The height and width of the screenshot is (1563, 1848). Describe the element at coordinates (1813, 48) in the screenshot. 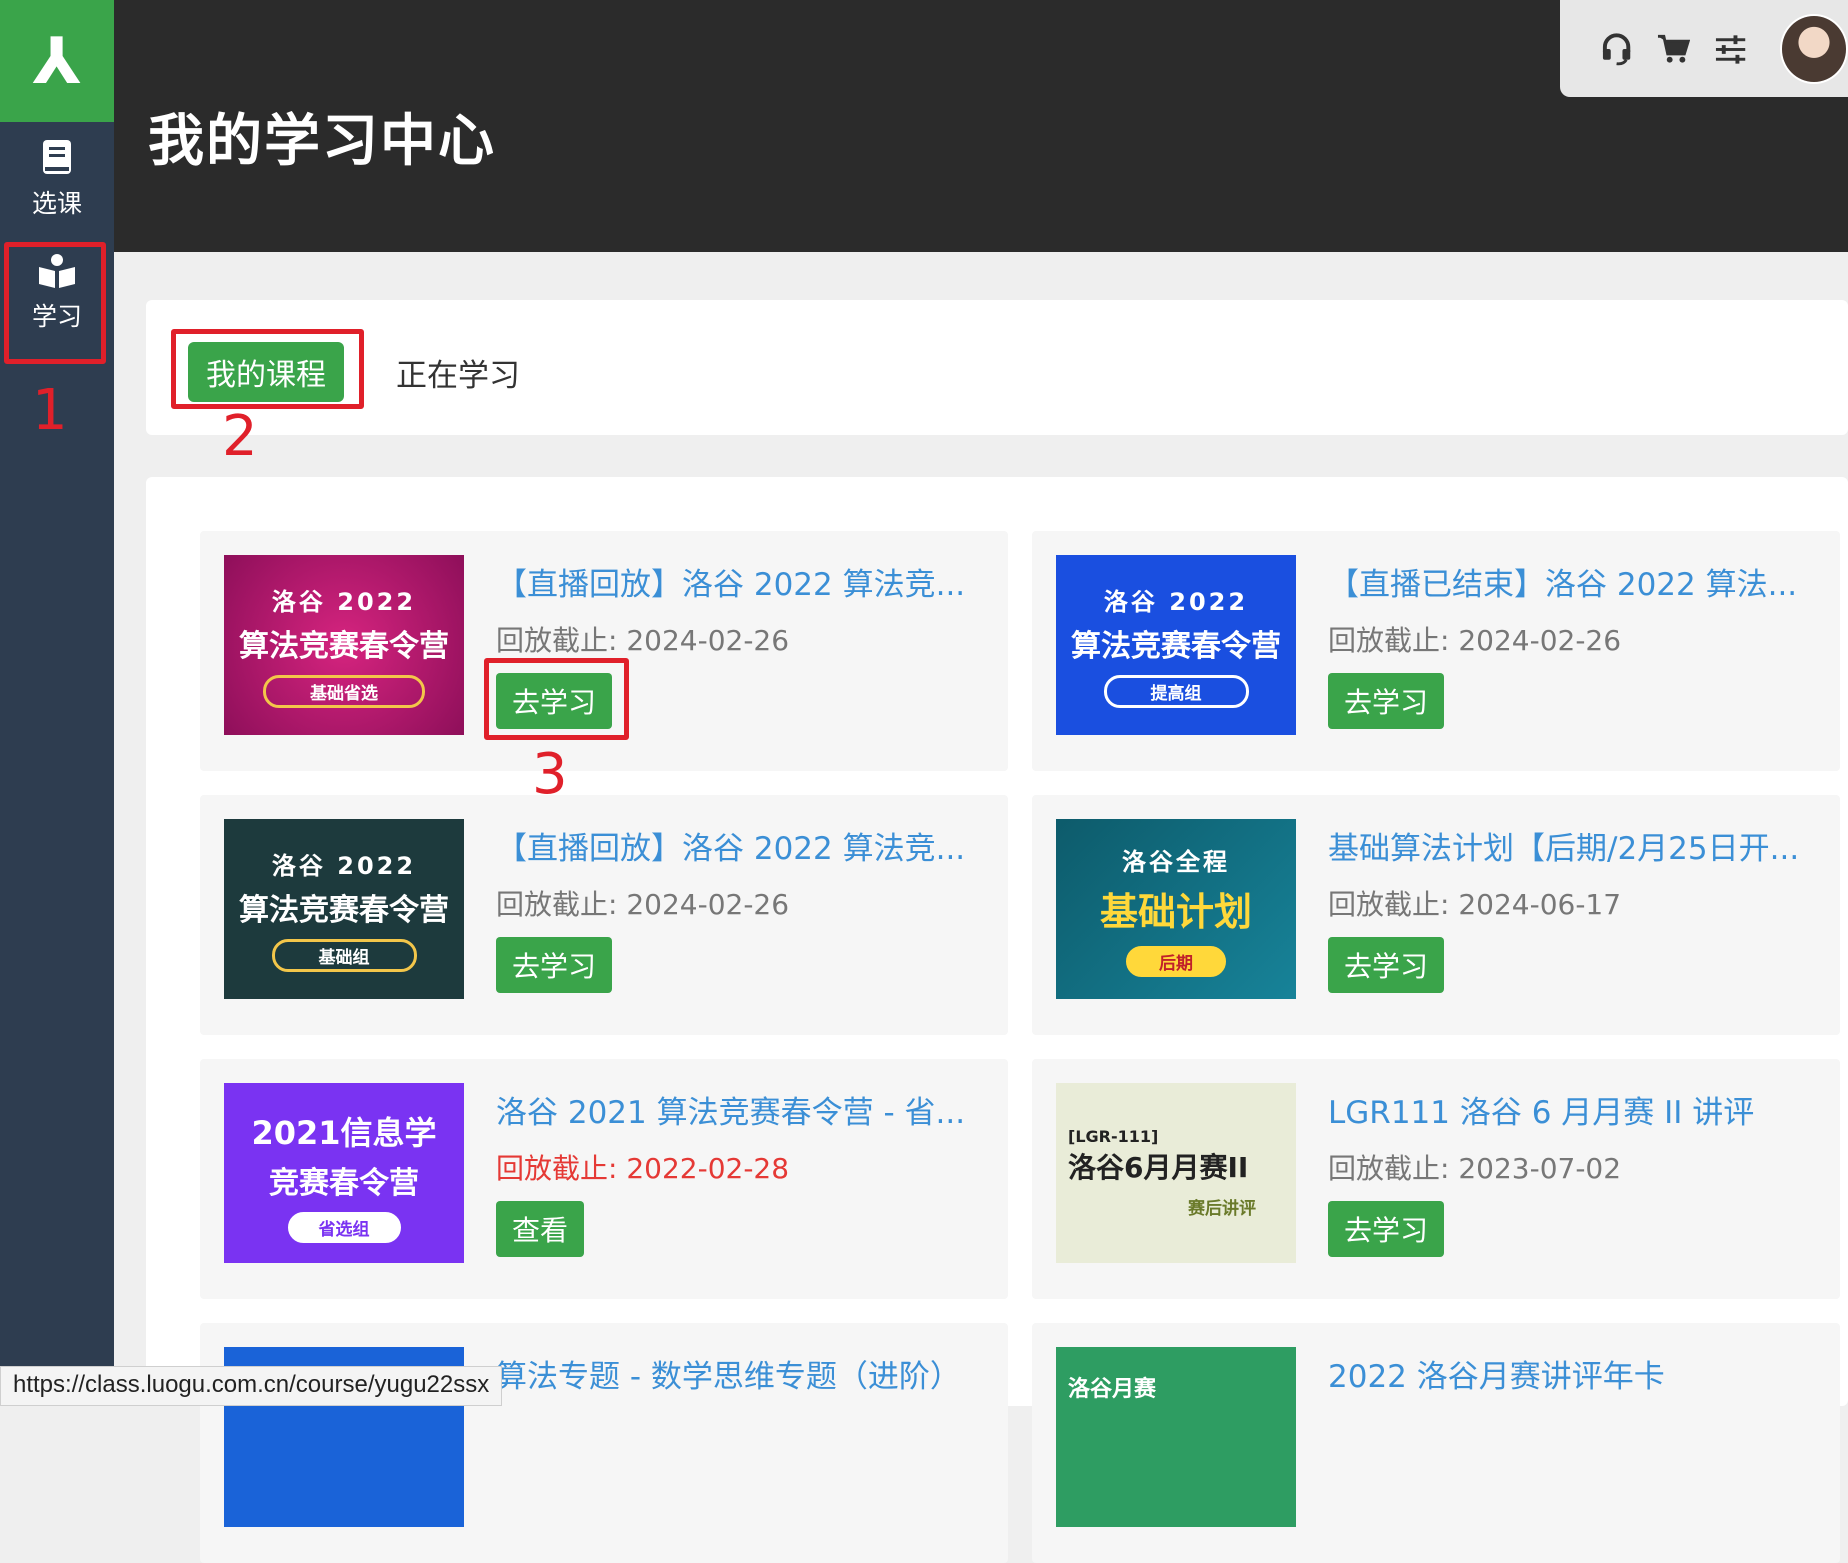

I see `avatar` at that location.